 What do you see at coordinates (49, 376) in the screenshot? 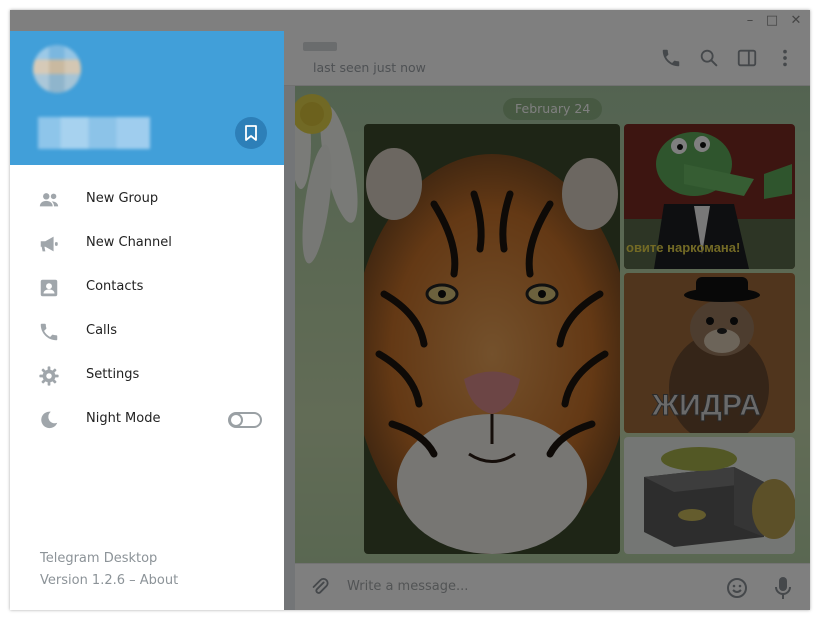
I see `gear-icon` at bounding box center [49, 376].